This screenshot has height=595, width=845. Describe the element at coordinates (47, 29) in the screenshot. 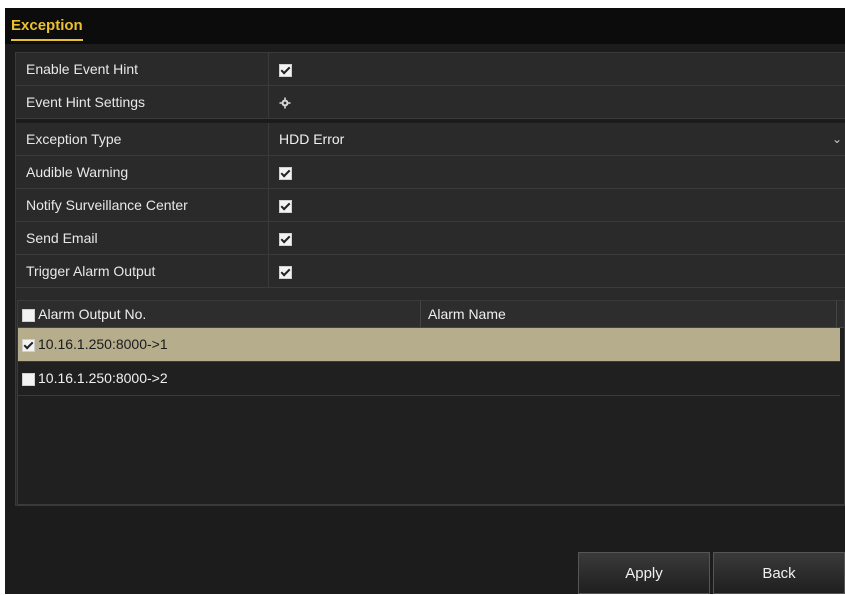

I see `tab-exception: Exception` at that location.